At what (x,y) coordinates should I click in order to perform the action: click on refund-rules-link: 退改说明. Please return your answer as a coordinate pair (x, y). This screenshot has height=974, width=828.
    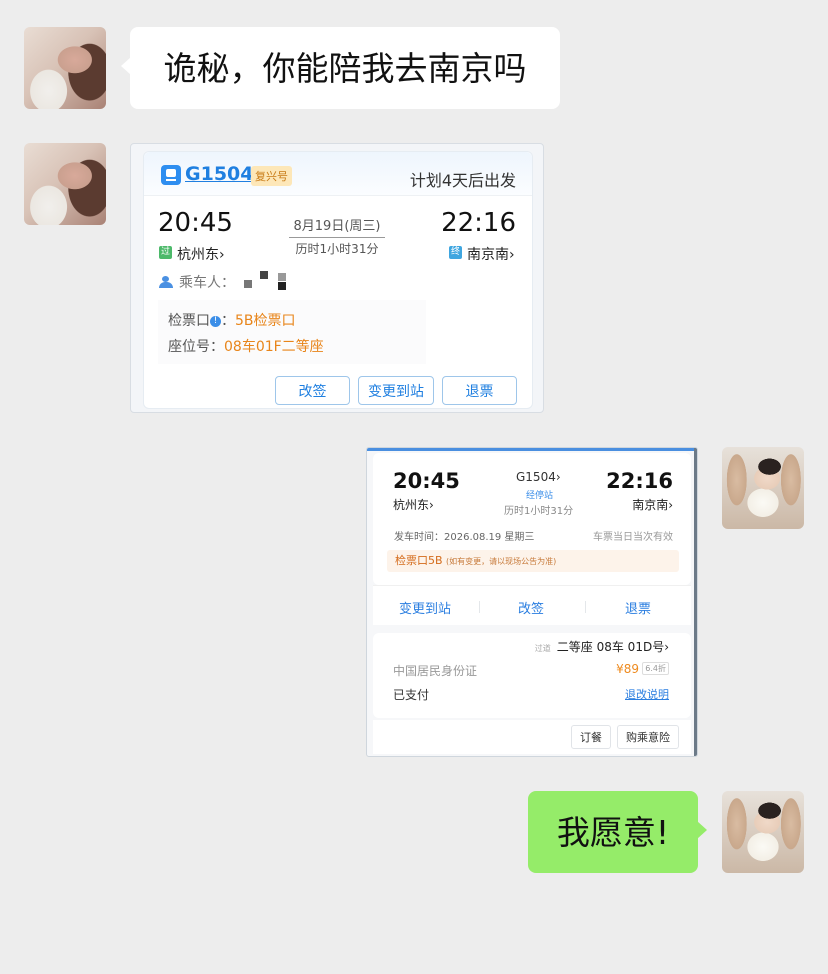
    Looking at the image, I should click on (647, 694).